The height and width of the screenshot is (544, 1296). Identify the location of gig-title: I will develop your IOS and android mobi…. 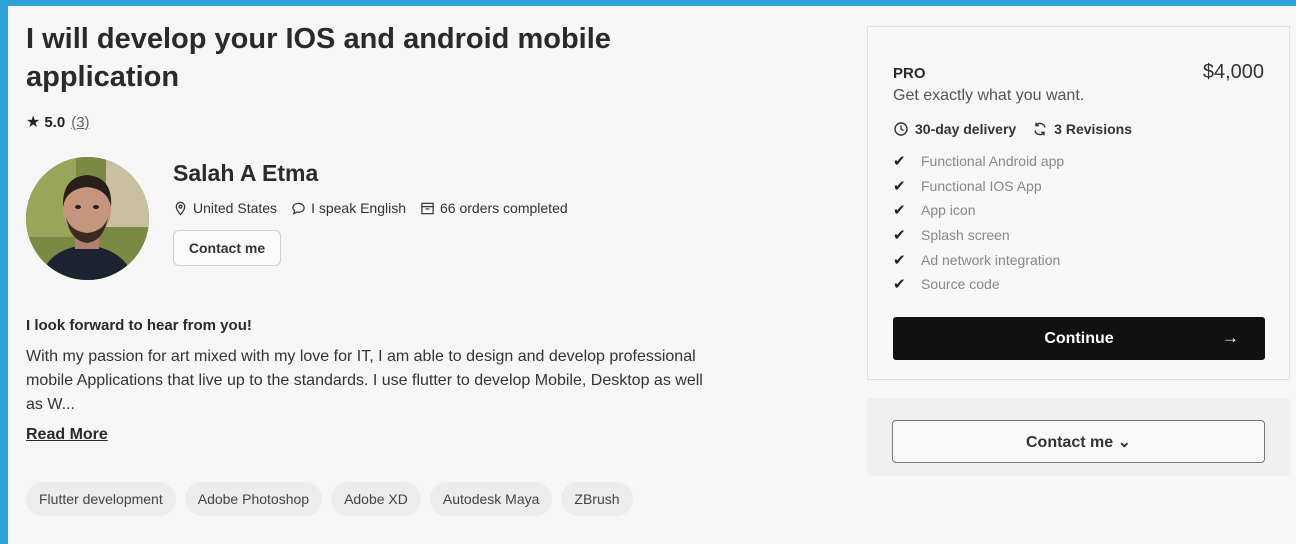
(318, 58).